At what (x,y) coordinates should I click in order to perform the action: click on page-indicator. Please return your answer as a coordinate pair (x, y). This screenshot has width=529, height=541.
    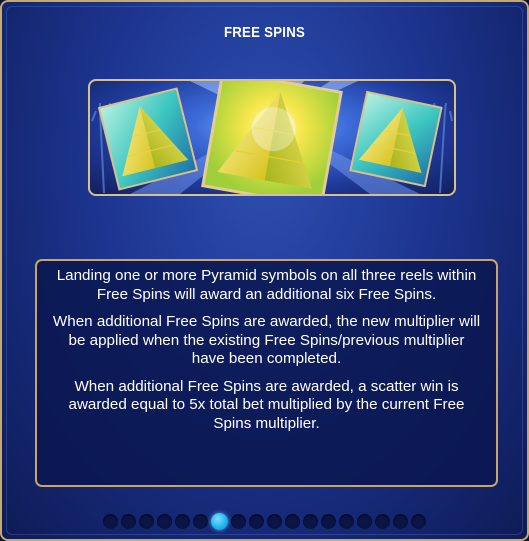
    Looking at the image, I should click on (264, 521).